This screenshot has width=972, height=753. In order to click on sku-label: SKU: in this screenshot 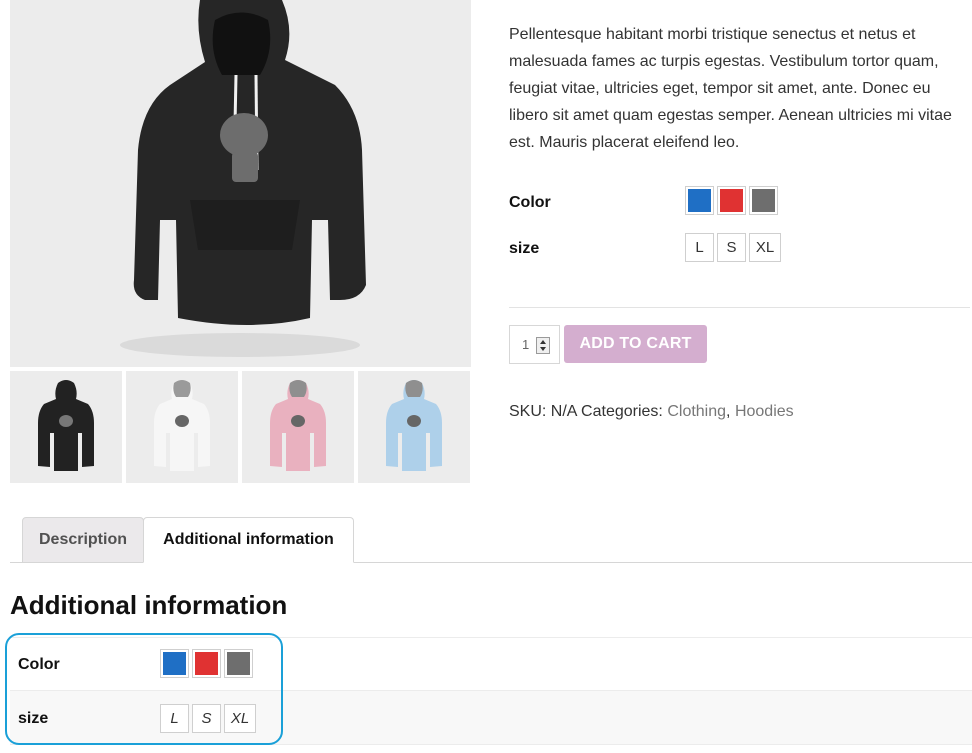, I will do `click(528, 411)`.